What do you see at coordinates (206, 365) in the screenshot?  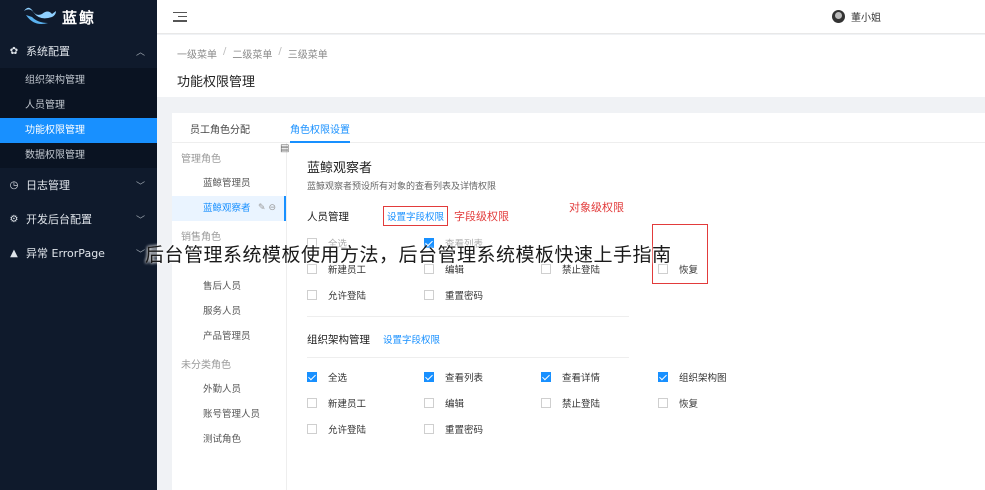 I see `role-group-label: 未分类角色` at bounding box center [206, 365].